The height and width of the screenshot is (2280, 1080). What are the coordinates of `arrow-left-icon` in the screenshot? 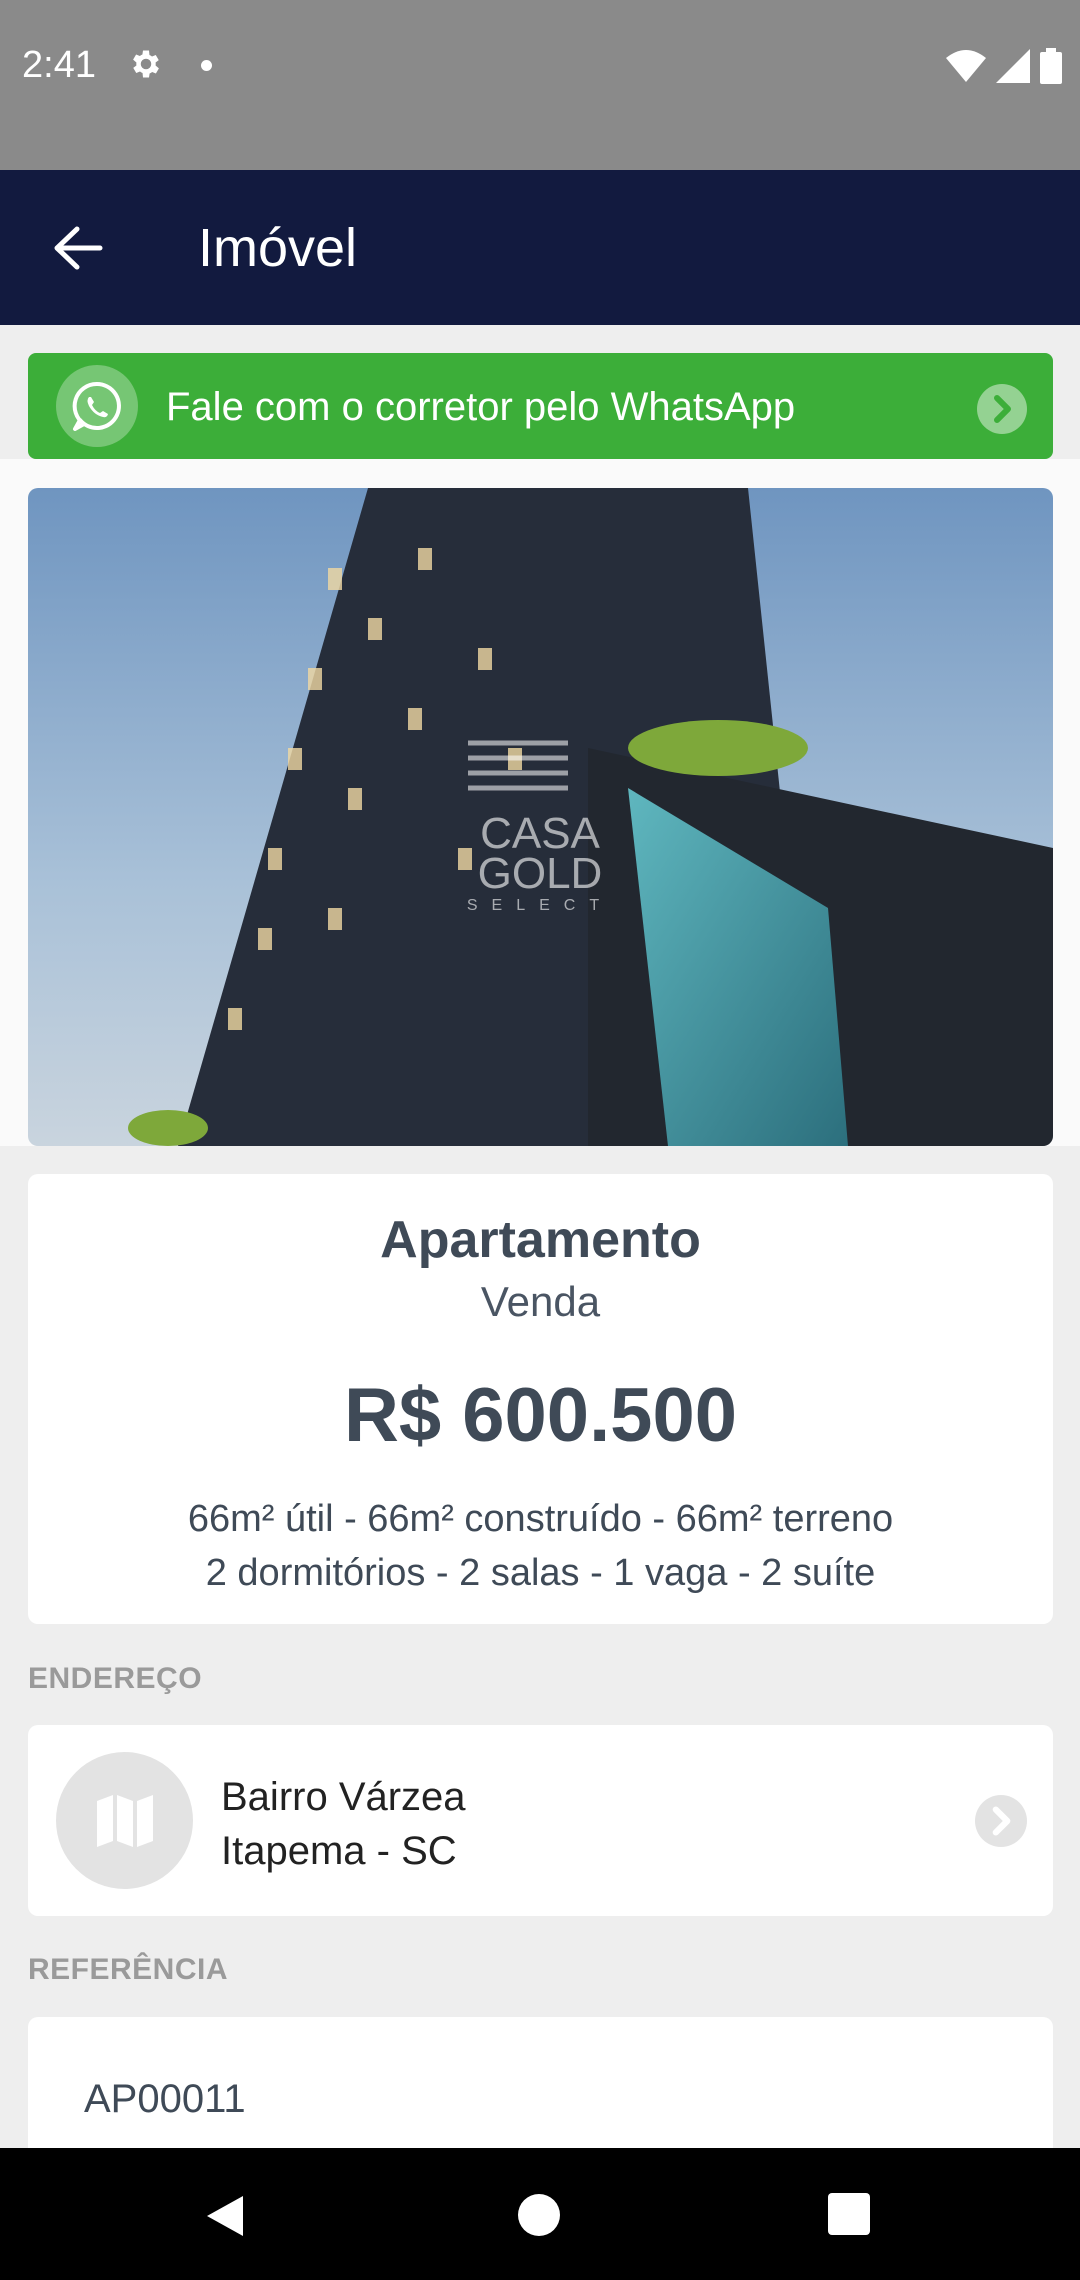 It's located at (78, 248).